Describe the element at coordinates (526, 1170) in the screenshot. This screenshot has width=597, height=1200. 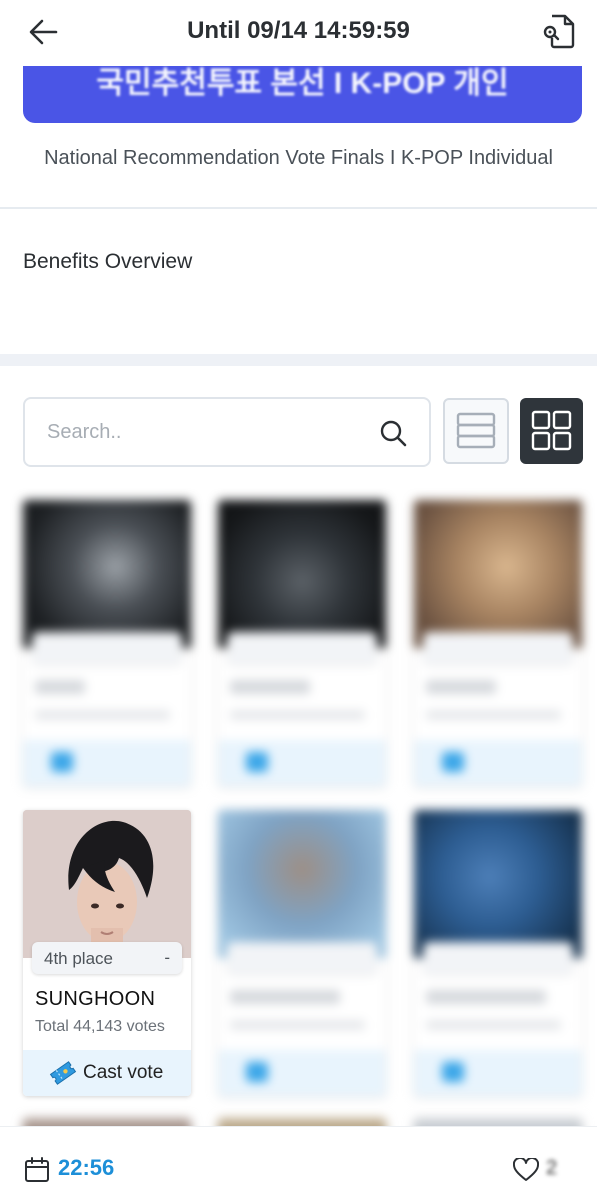
I see `heart-icon` at that location.